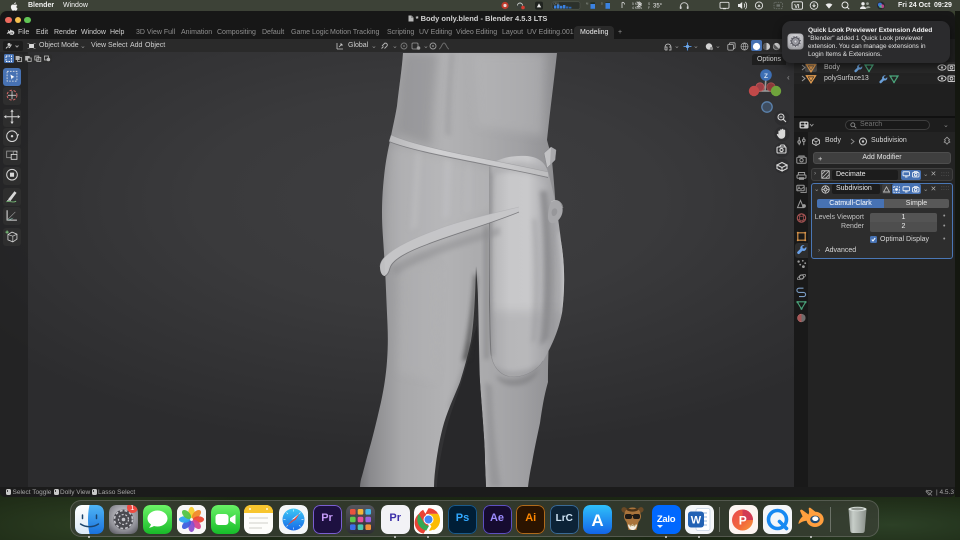 Image resolution: width=960 pixels, height=540 pixels. Describe the element at coordinates (602, 4) in the screenshot. I see `svg-text: D` at that location.